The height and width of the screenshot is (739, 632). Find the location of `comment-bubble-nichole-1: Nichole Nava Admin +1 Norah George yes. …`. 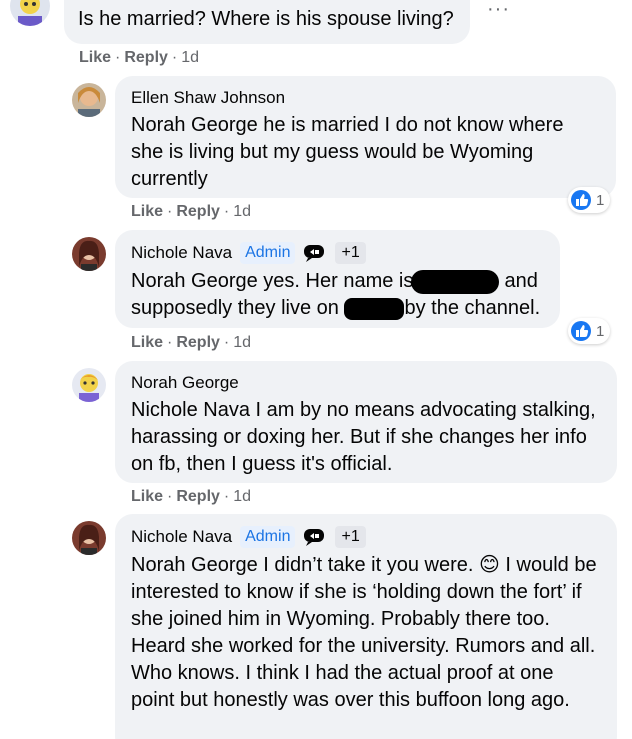

comment-bubble-nichole-1: Nichole Nava Admin +1 Norah George yes. … is located at coordinates (337, 279).